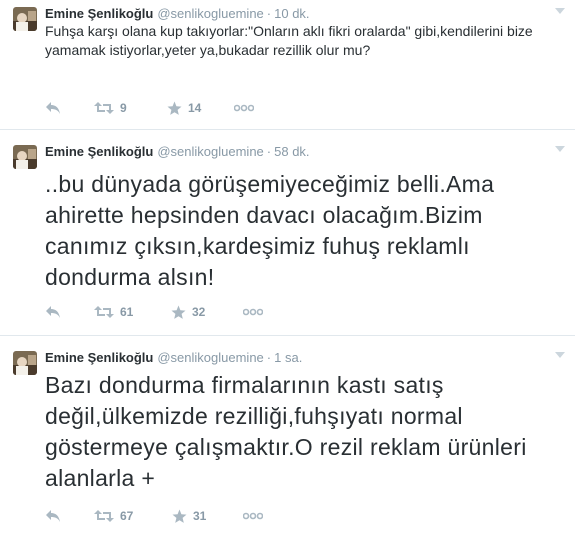 This screenshot has width=575, height=533. Describe the element at coordinates (199, 312) in the screenshot. I see `favorite-count: 32` at that location.